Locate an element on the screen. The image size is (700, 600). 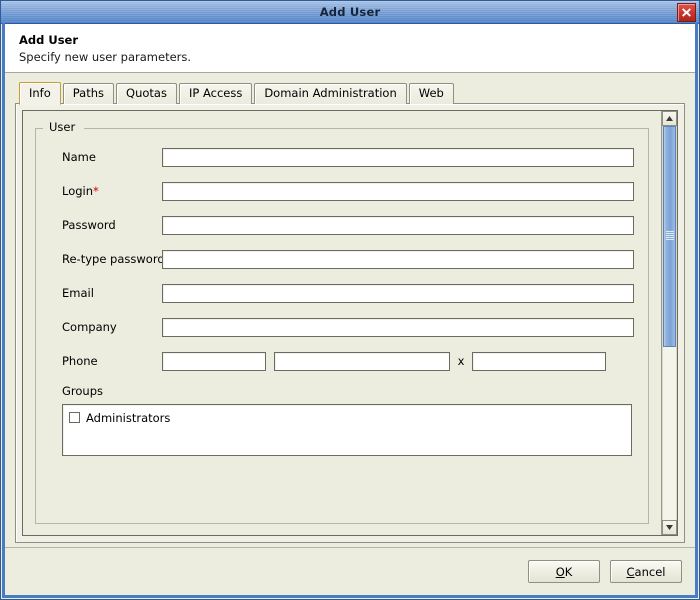
scrollbar-grip-icon is located at coordinates (669, 236).